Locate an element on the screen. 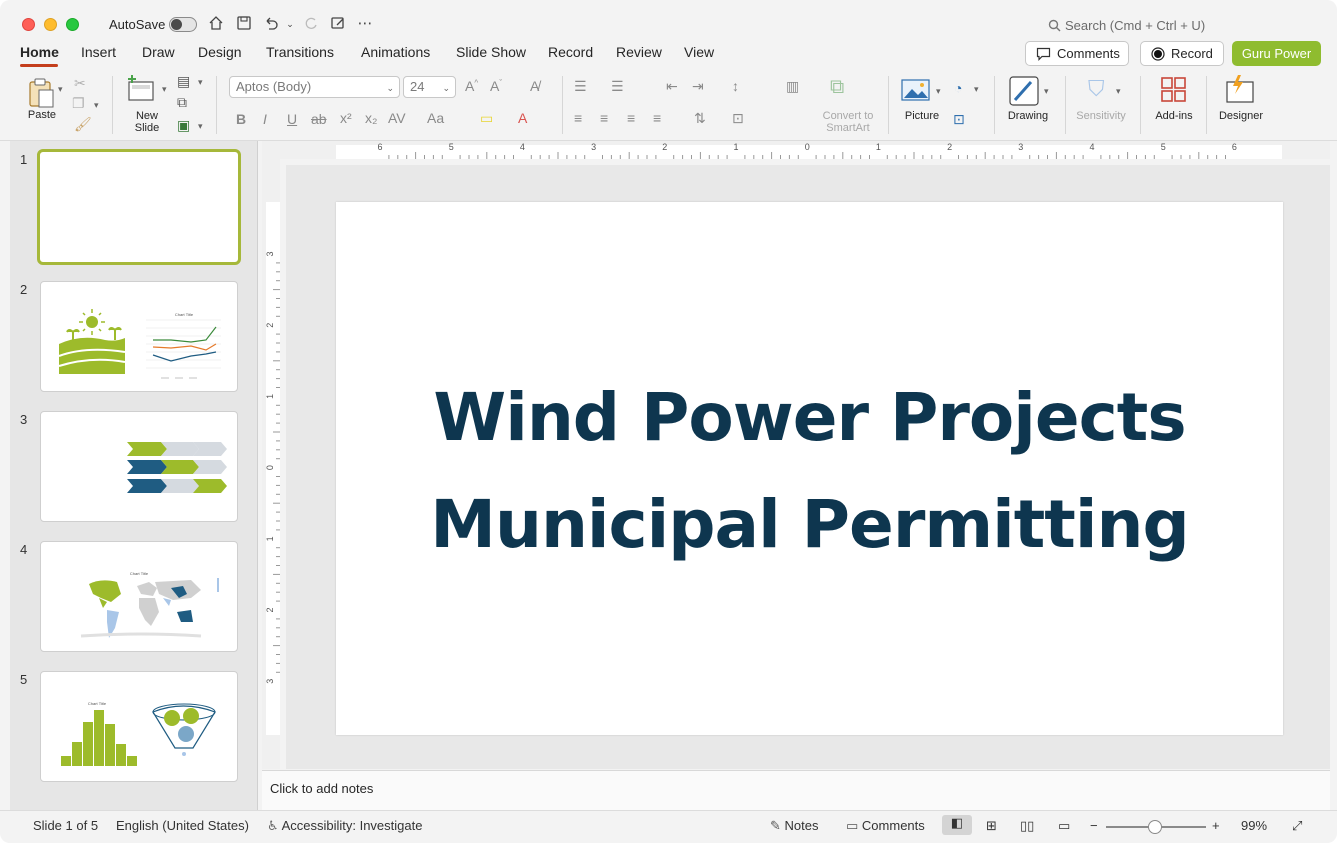 Image resolution: width=1337 pixels, height=843 pixels. picture-label: Picture is located at coordinates (922, 116).